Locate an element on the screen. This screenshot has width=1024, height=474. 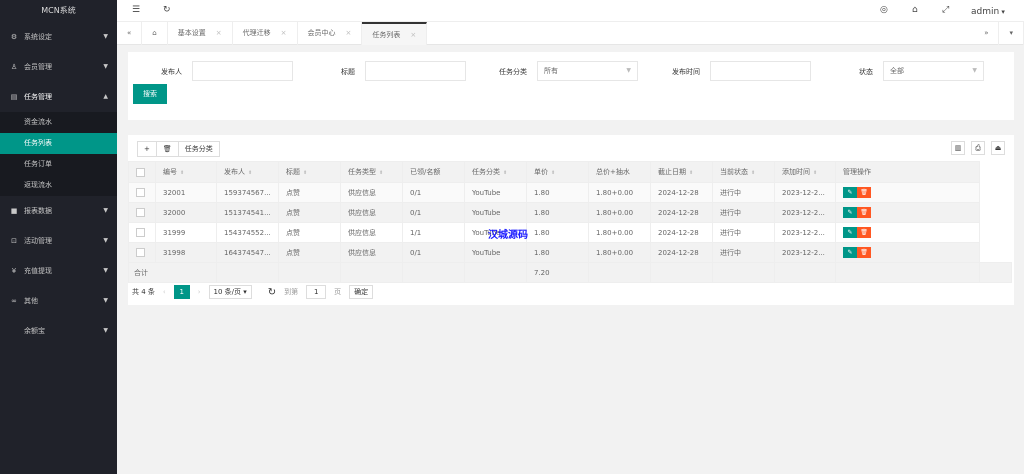
publisher-input is located at coordinates (242, 71).